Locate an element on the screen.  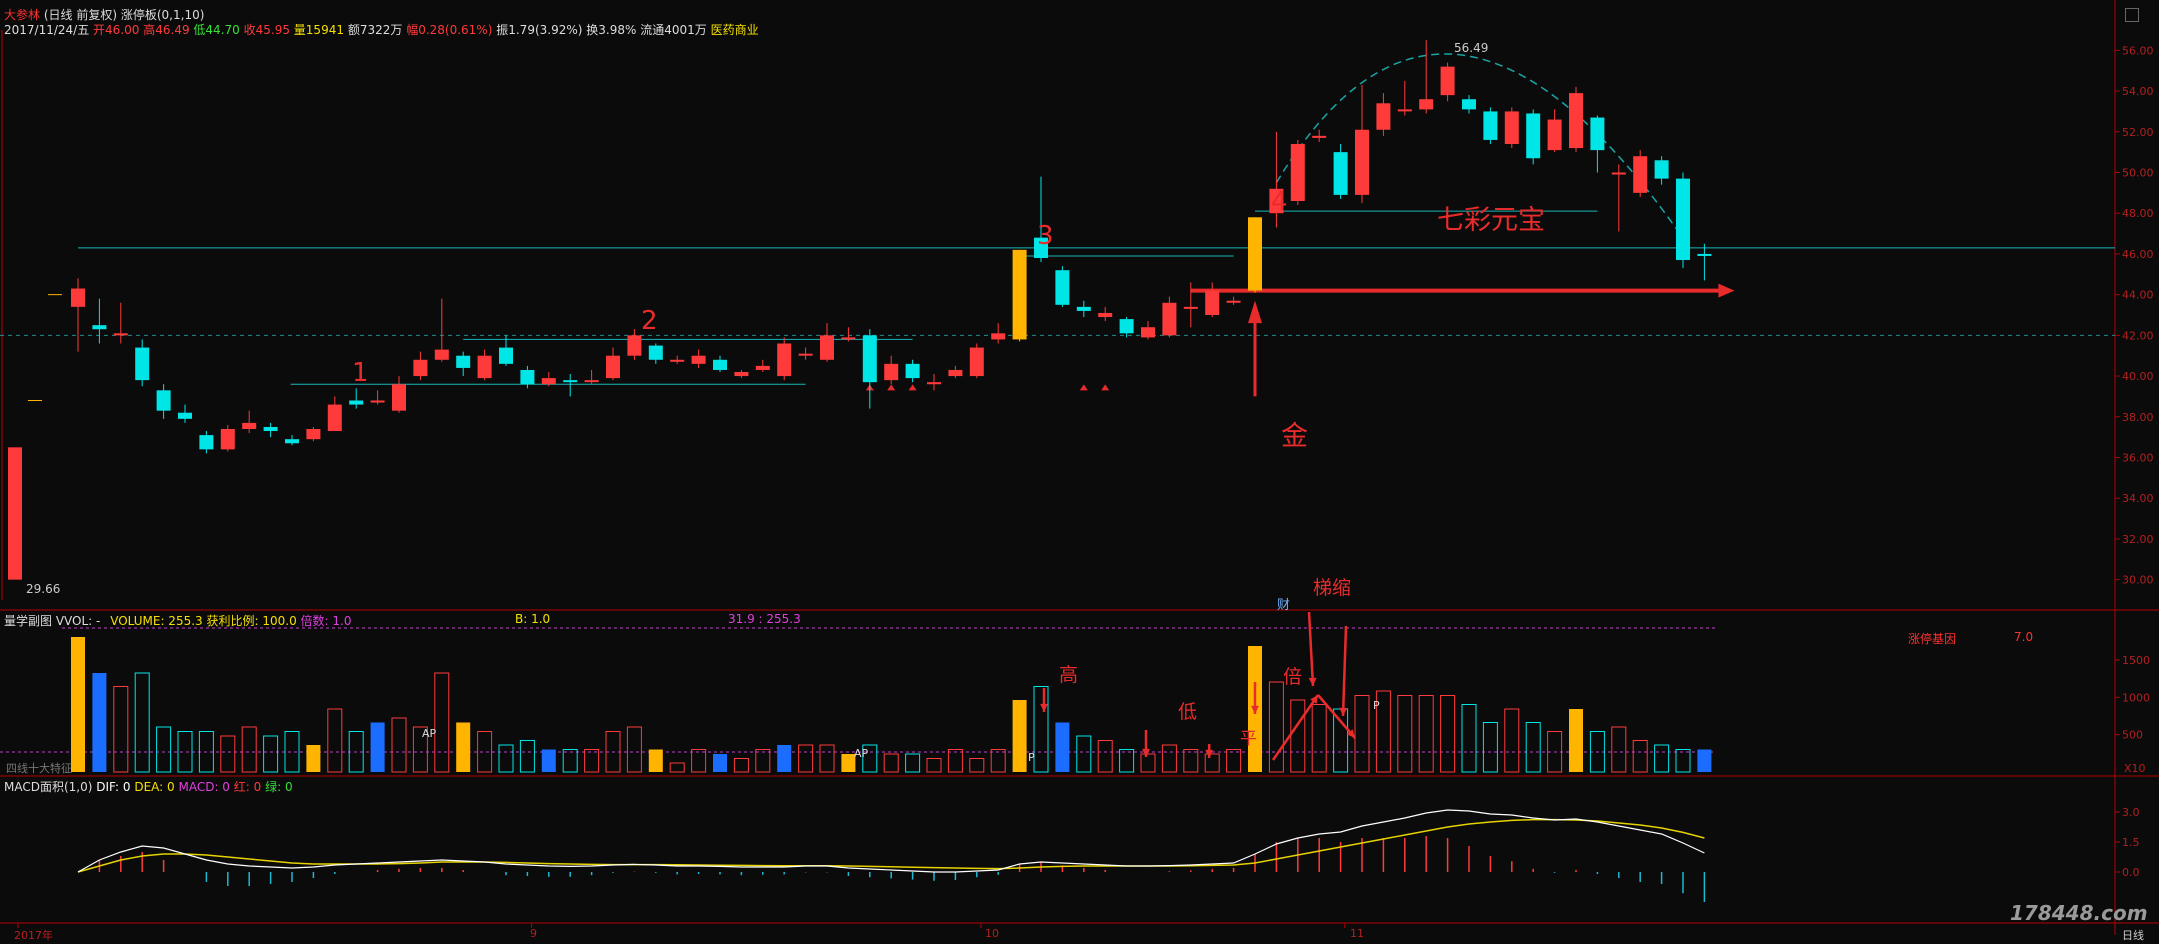
period: (日线 前复权) is located at coordinates (80, 15).